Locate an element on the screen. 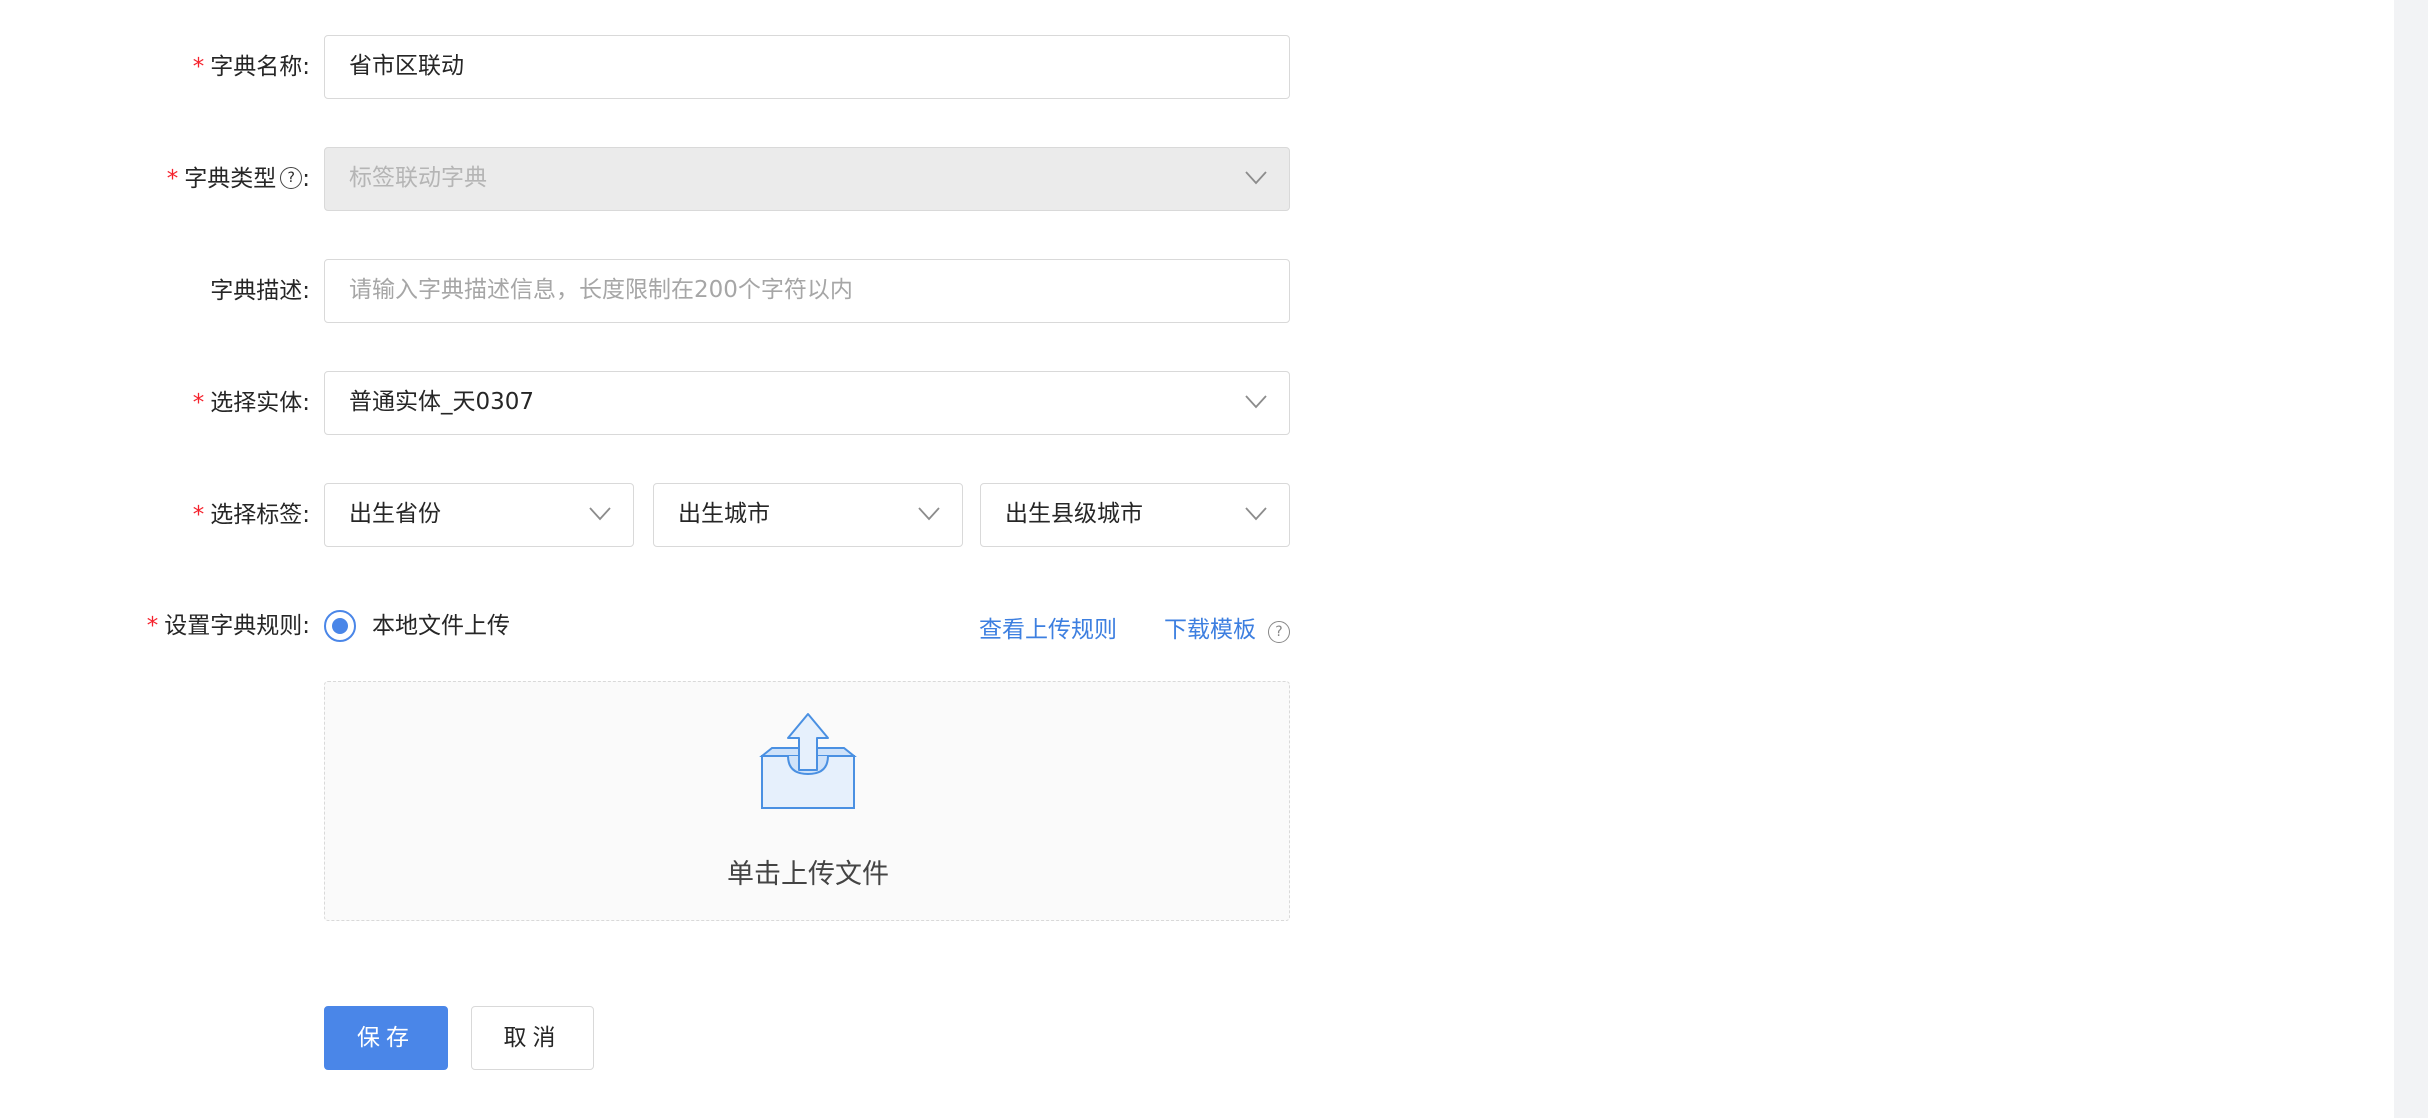  dict-type-value: 标签联动字典 is located at coordinates (418, 178).